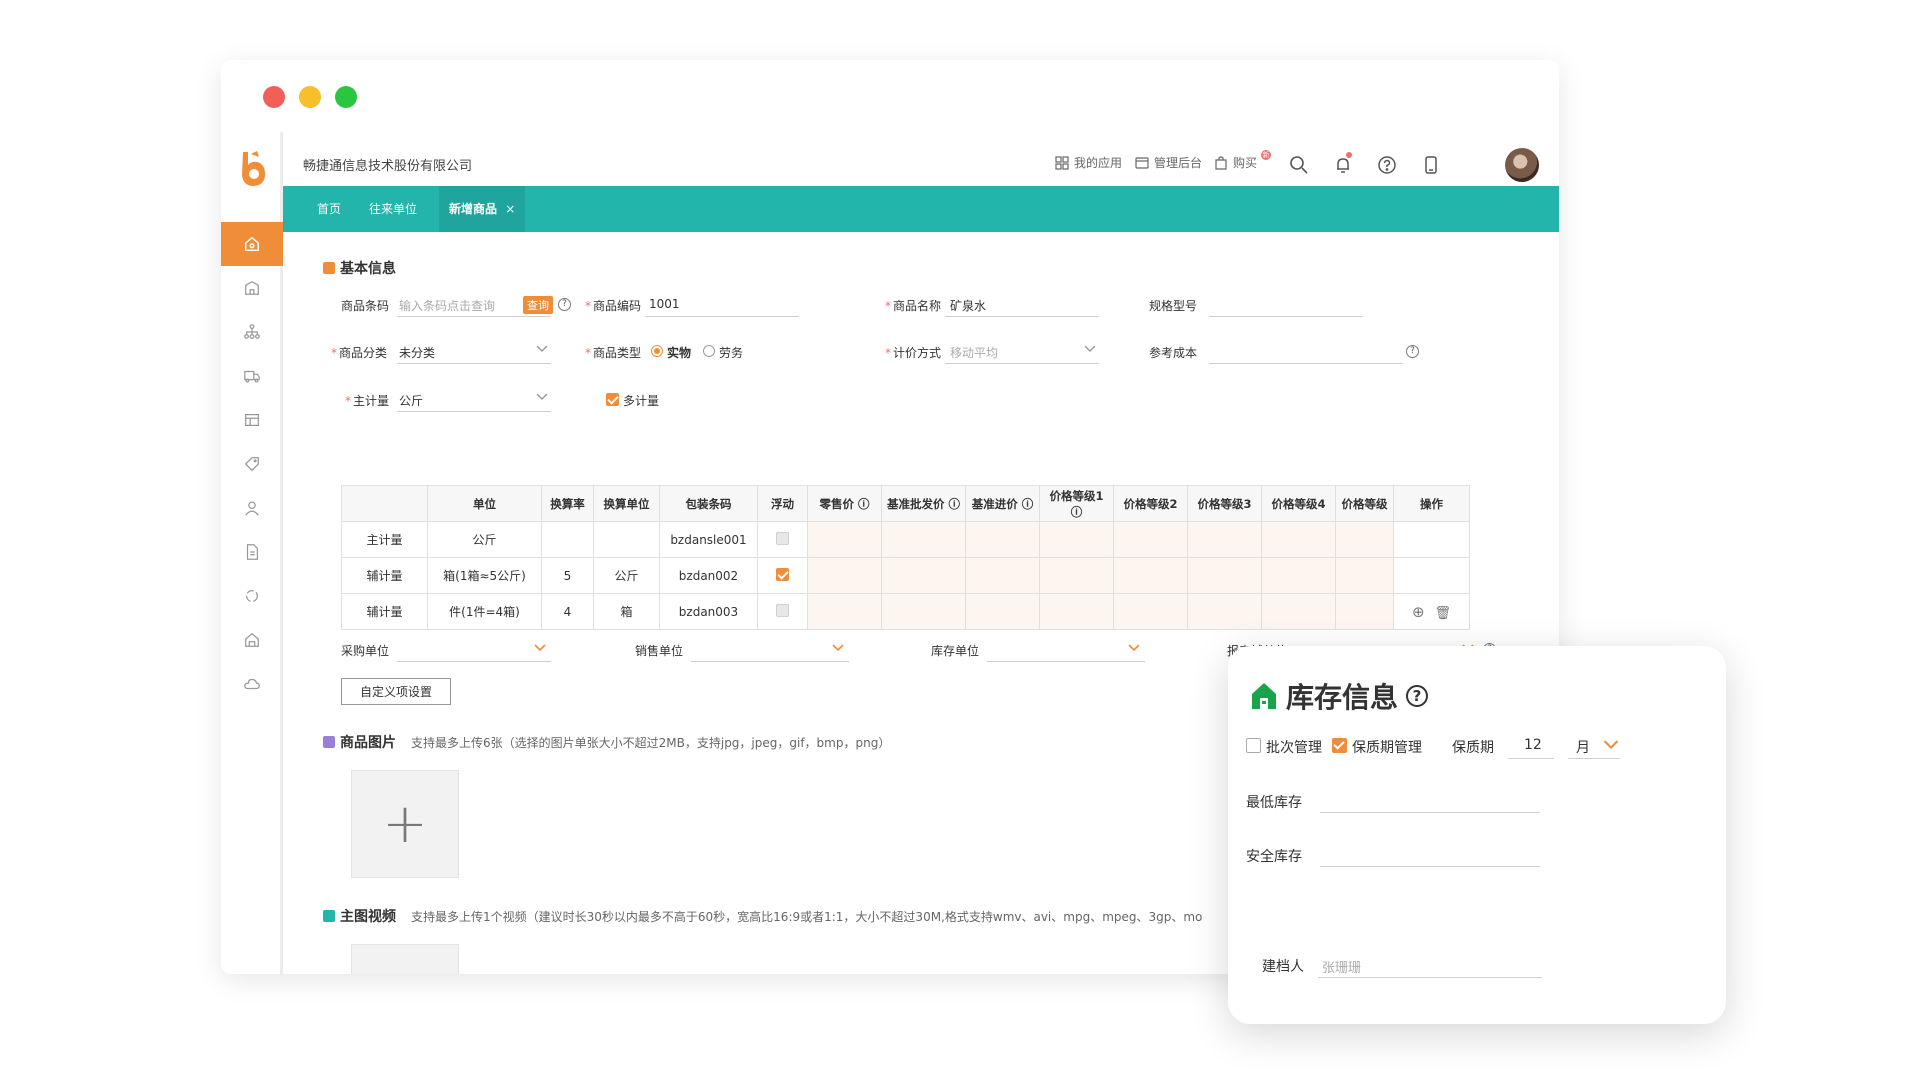  Describe the element at coordinates (252, 376) in the screenshot. I see `sidebar-item-delivery` at that location.